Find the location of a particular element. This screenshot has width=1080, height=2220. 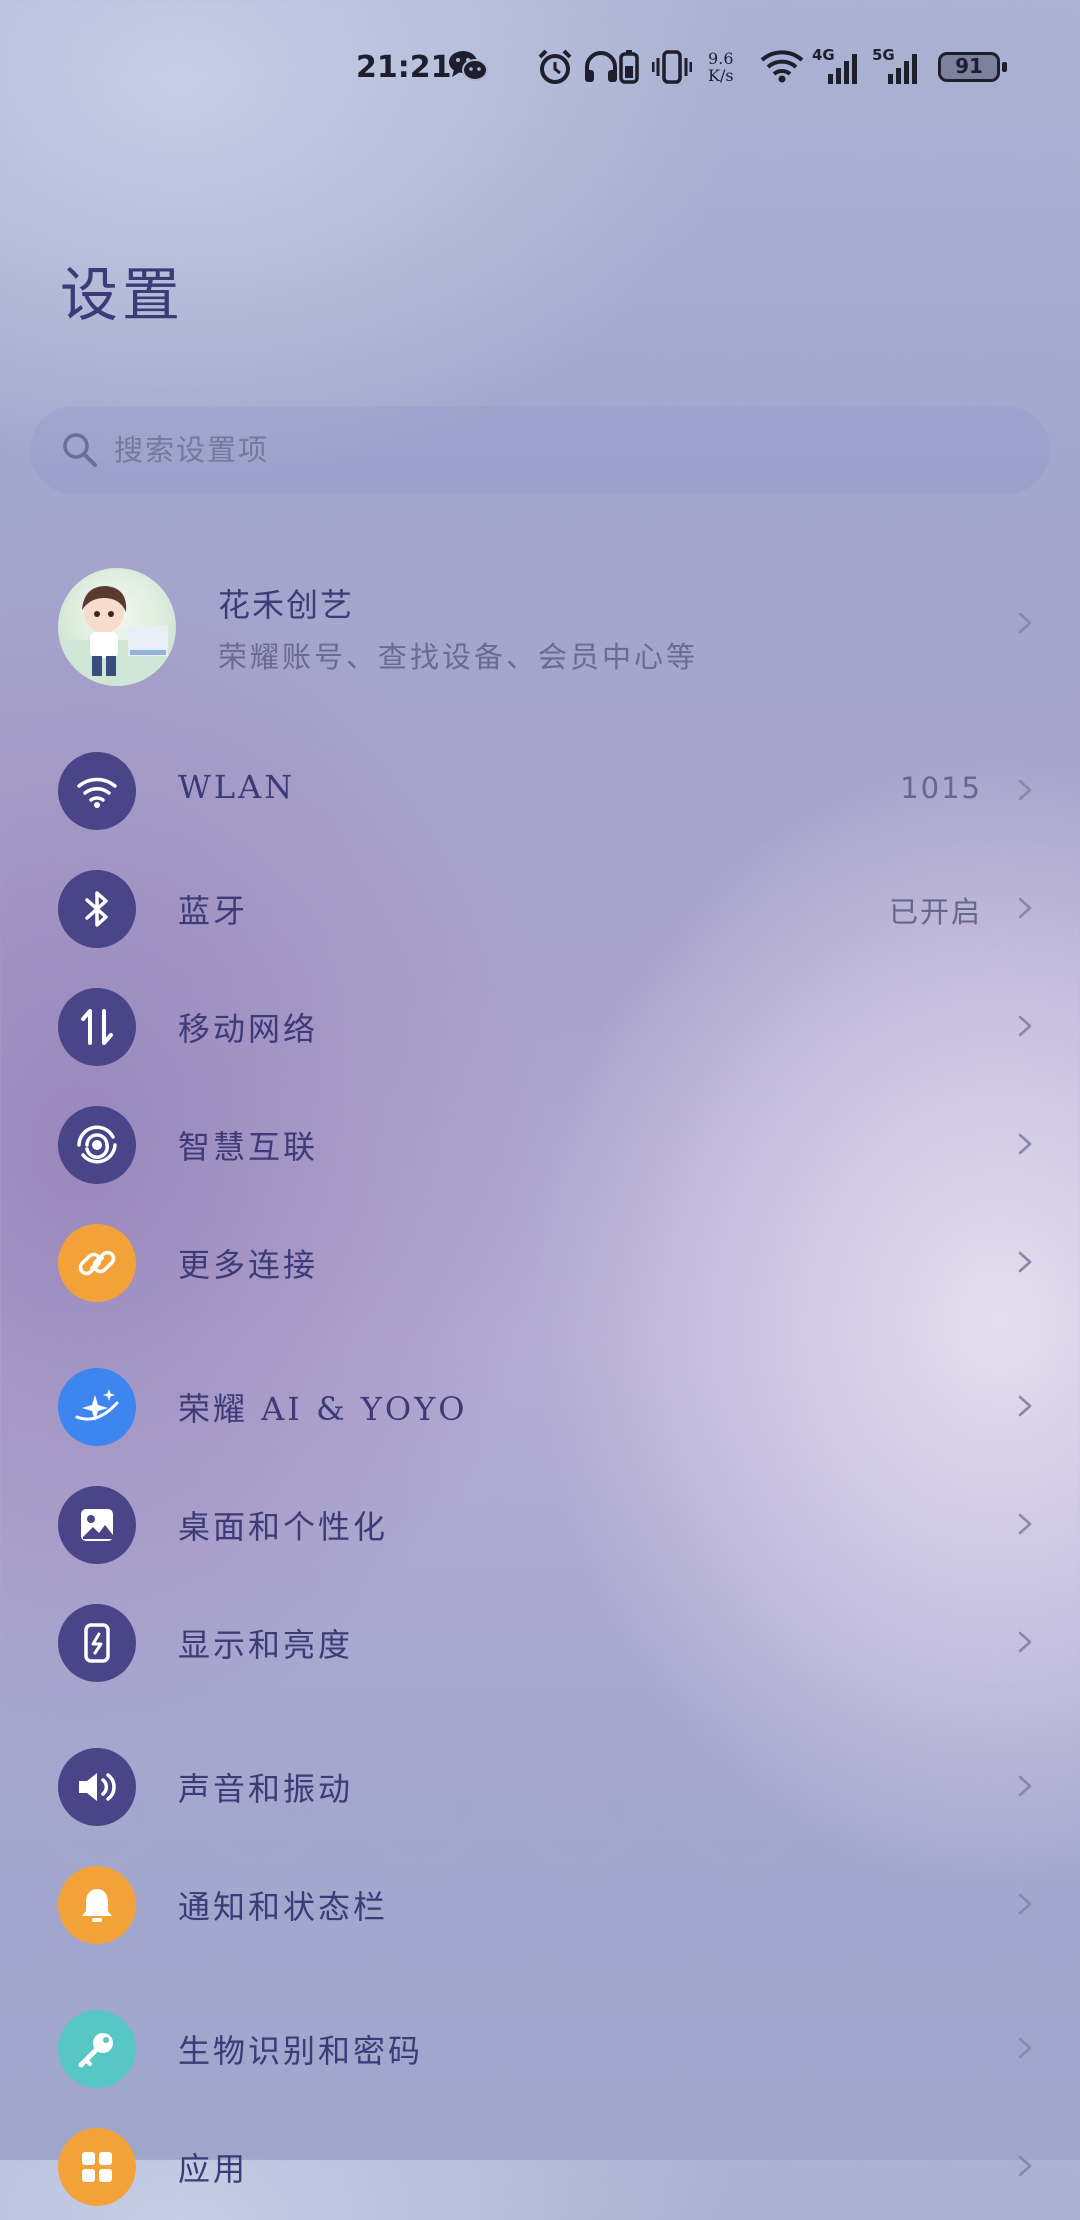

menu-item-sound-vibration: 声音和振动 is located at coordinates (540, 1785).